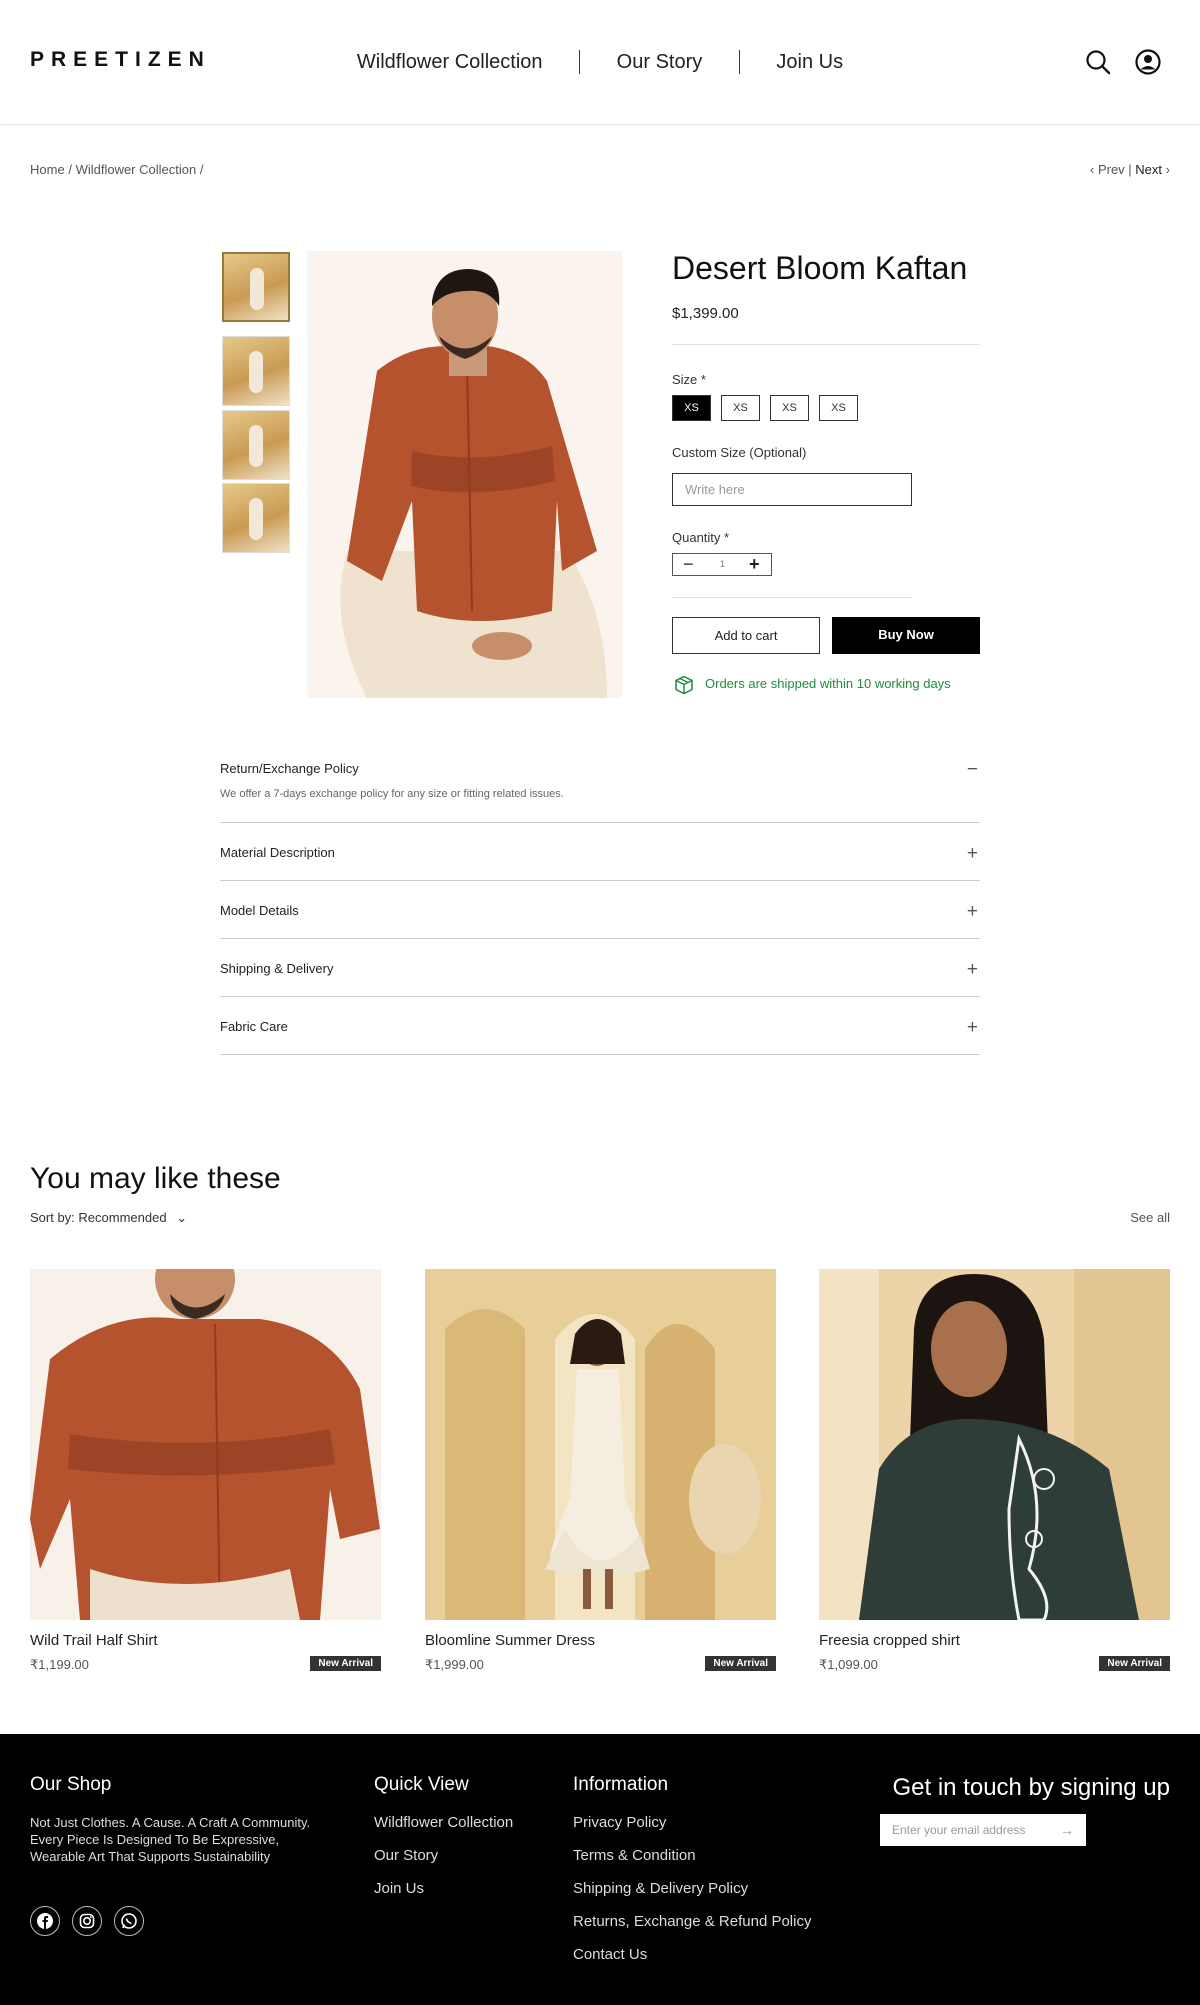  Describe the element at coordinates (464, 474) in the screenshot. I see `product-main-image` at that location.